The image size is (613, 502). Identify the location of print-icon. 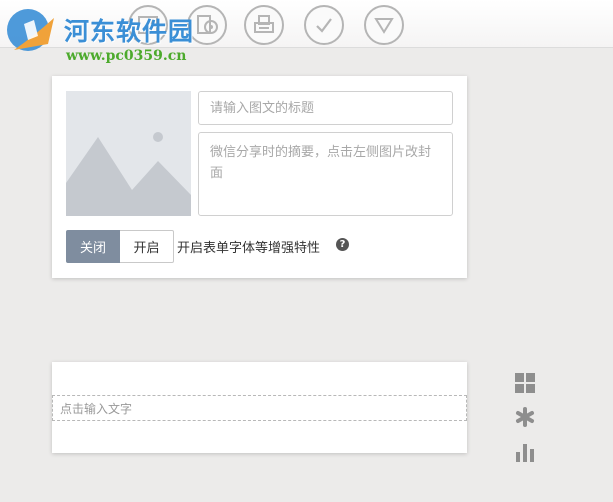
(264, 24).